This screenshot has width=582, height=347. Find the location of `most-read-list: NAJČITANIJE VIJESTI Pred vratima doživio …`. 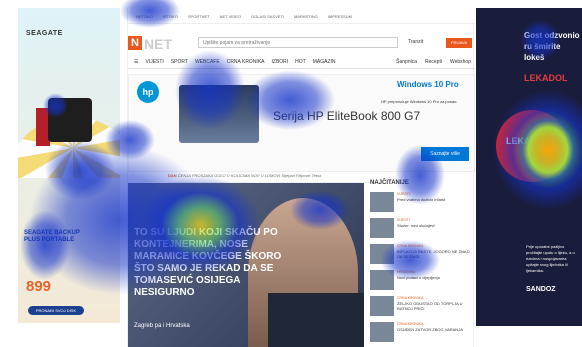

most-read-list: NAJČITANIJE VIJESTI Pred vratima doživio … is located at coordinates (422, 261).